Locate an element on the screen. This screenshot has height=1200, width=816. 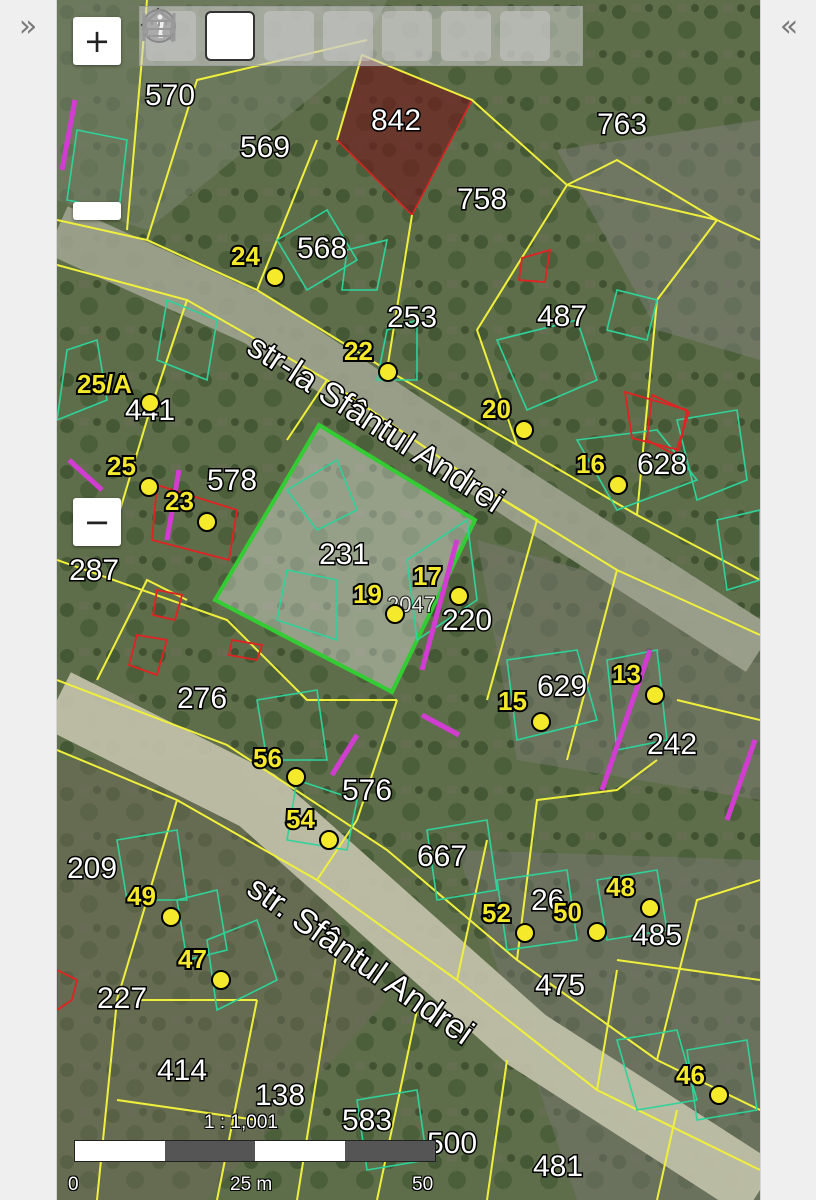
zoom-out-button: − is located at coordinates (97, 522).